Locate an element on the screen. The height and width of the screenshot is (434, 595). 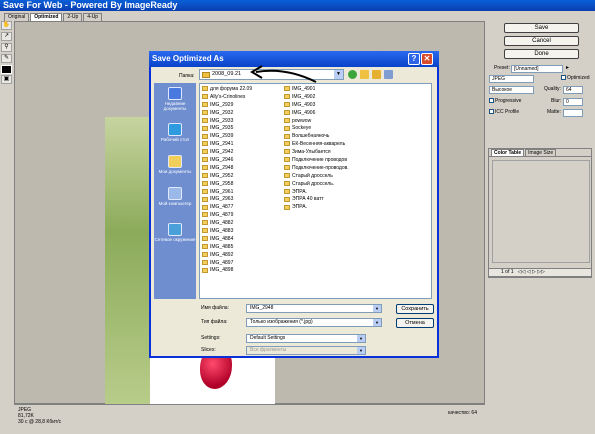
list-item: IMG_4897 is located at coordinates (227, 264).